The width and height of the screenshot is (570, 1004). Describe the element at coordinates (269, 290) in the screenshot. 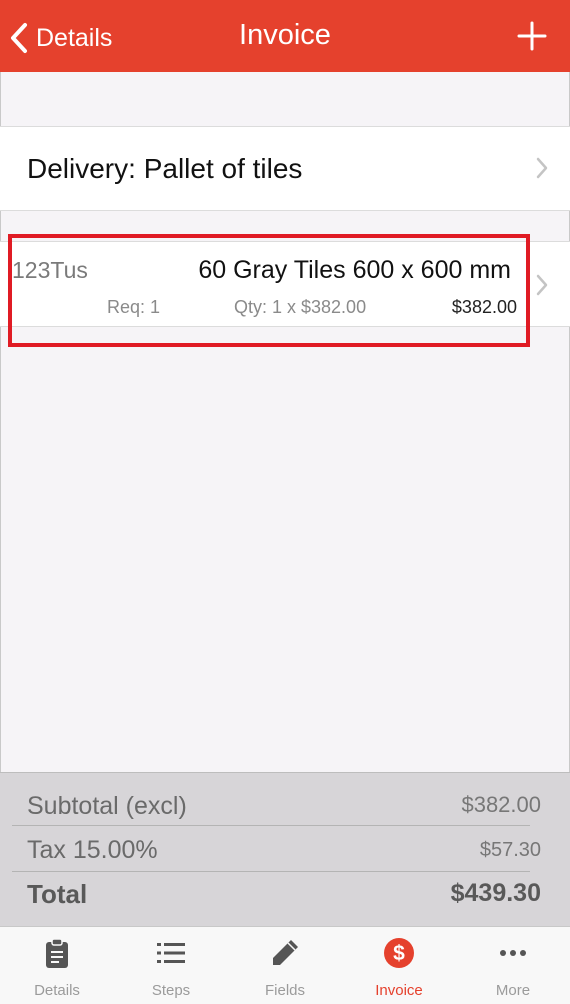

I see `highlight-annotation-box` at that location.